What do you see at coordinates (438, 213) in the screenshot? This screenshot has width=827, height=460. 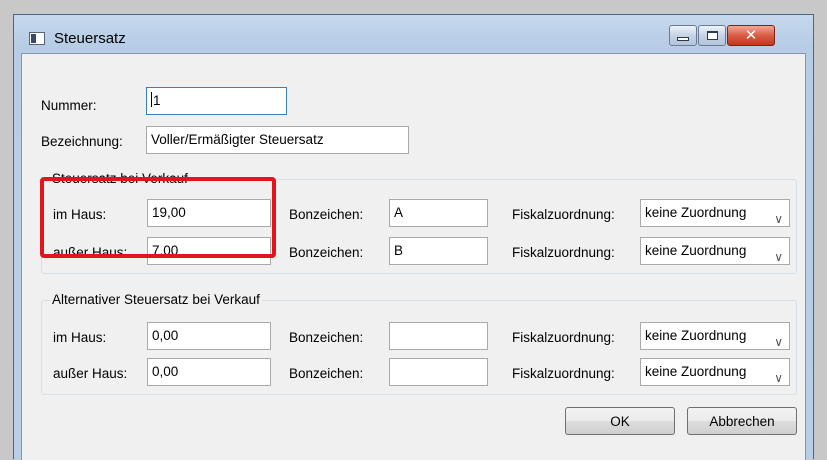 I see `im-haus-bonzeichen-input: A` at bounding box center [438, 213].